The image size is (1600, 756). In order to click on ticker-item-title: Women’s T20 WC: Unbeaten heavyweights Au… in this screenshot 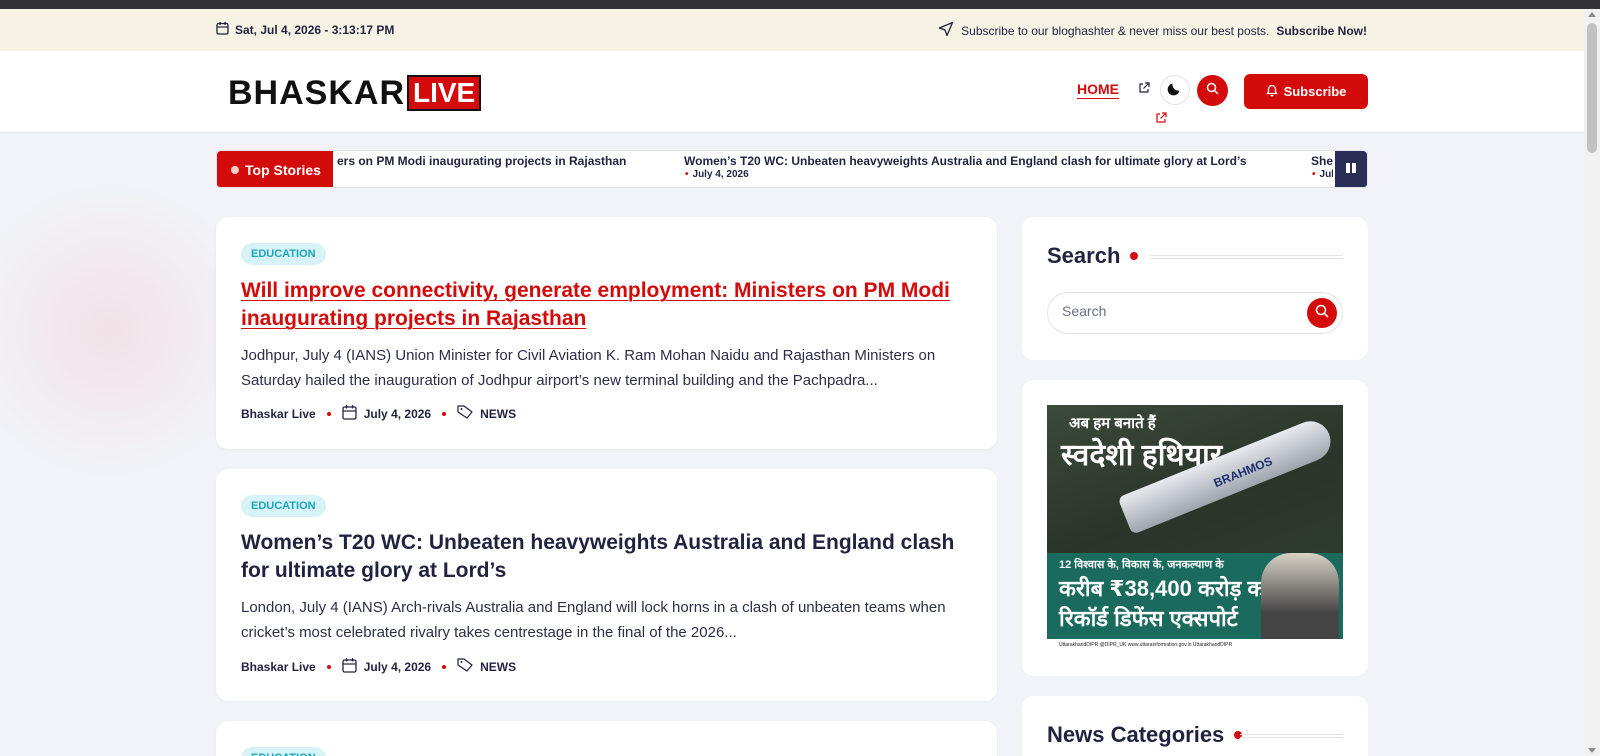, I will do `click(965, 161)`.